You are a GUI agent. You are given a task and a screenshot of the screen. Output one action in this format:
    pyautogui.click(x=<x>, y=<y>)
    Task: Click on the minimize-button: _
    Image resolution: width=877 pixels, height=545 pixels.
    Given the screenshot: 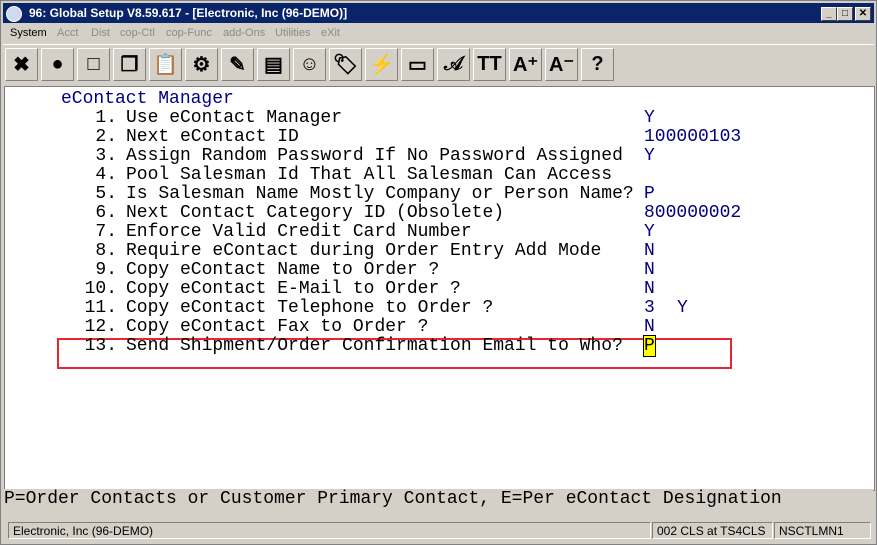 What is the action you would take?
    pyautogui.click(x=829, y=14)
    